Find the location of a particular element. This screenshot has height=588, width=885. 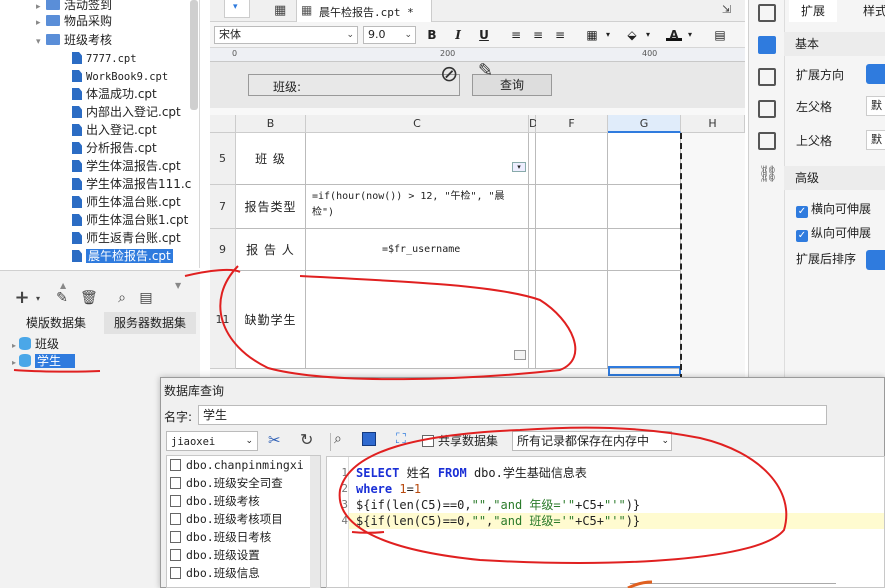

annotation-circle-sql is located at coordinates (563, 495).